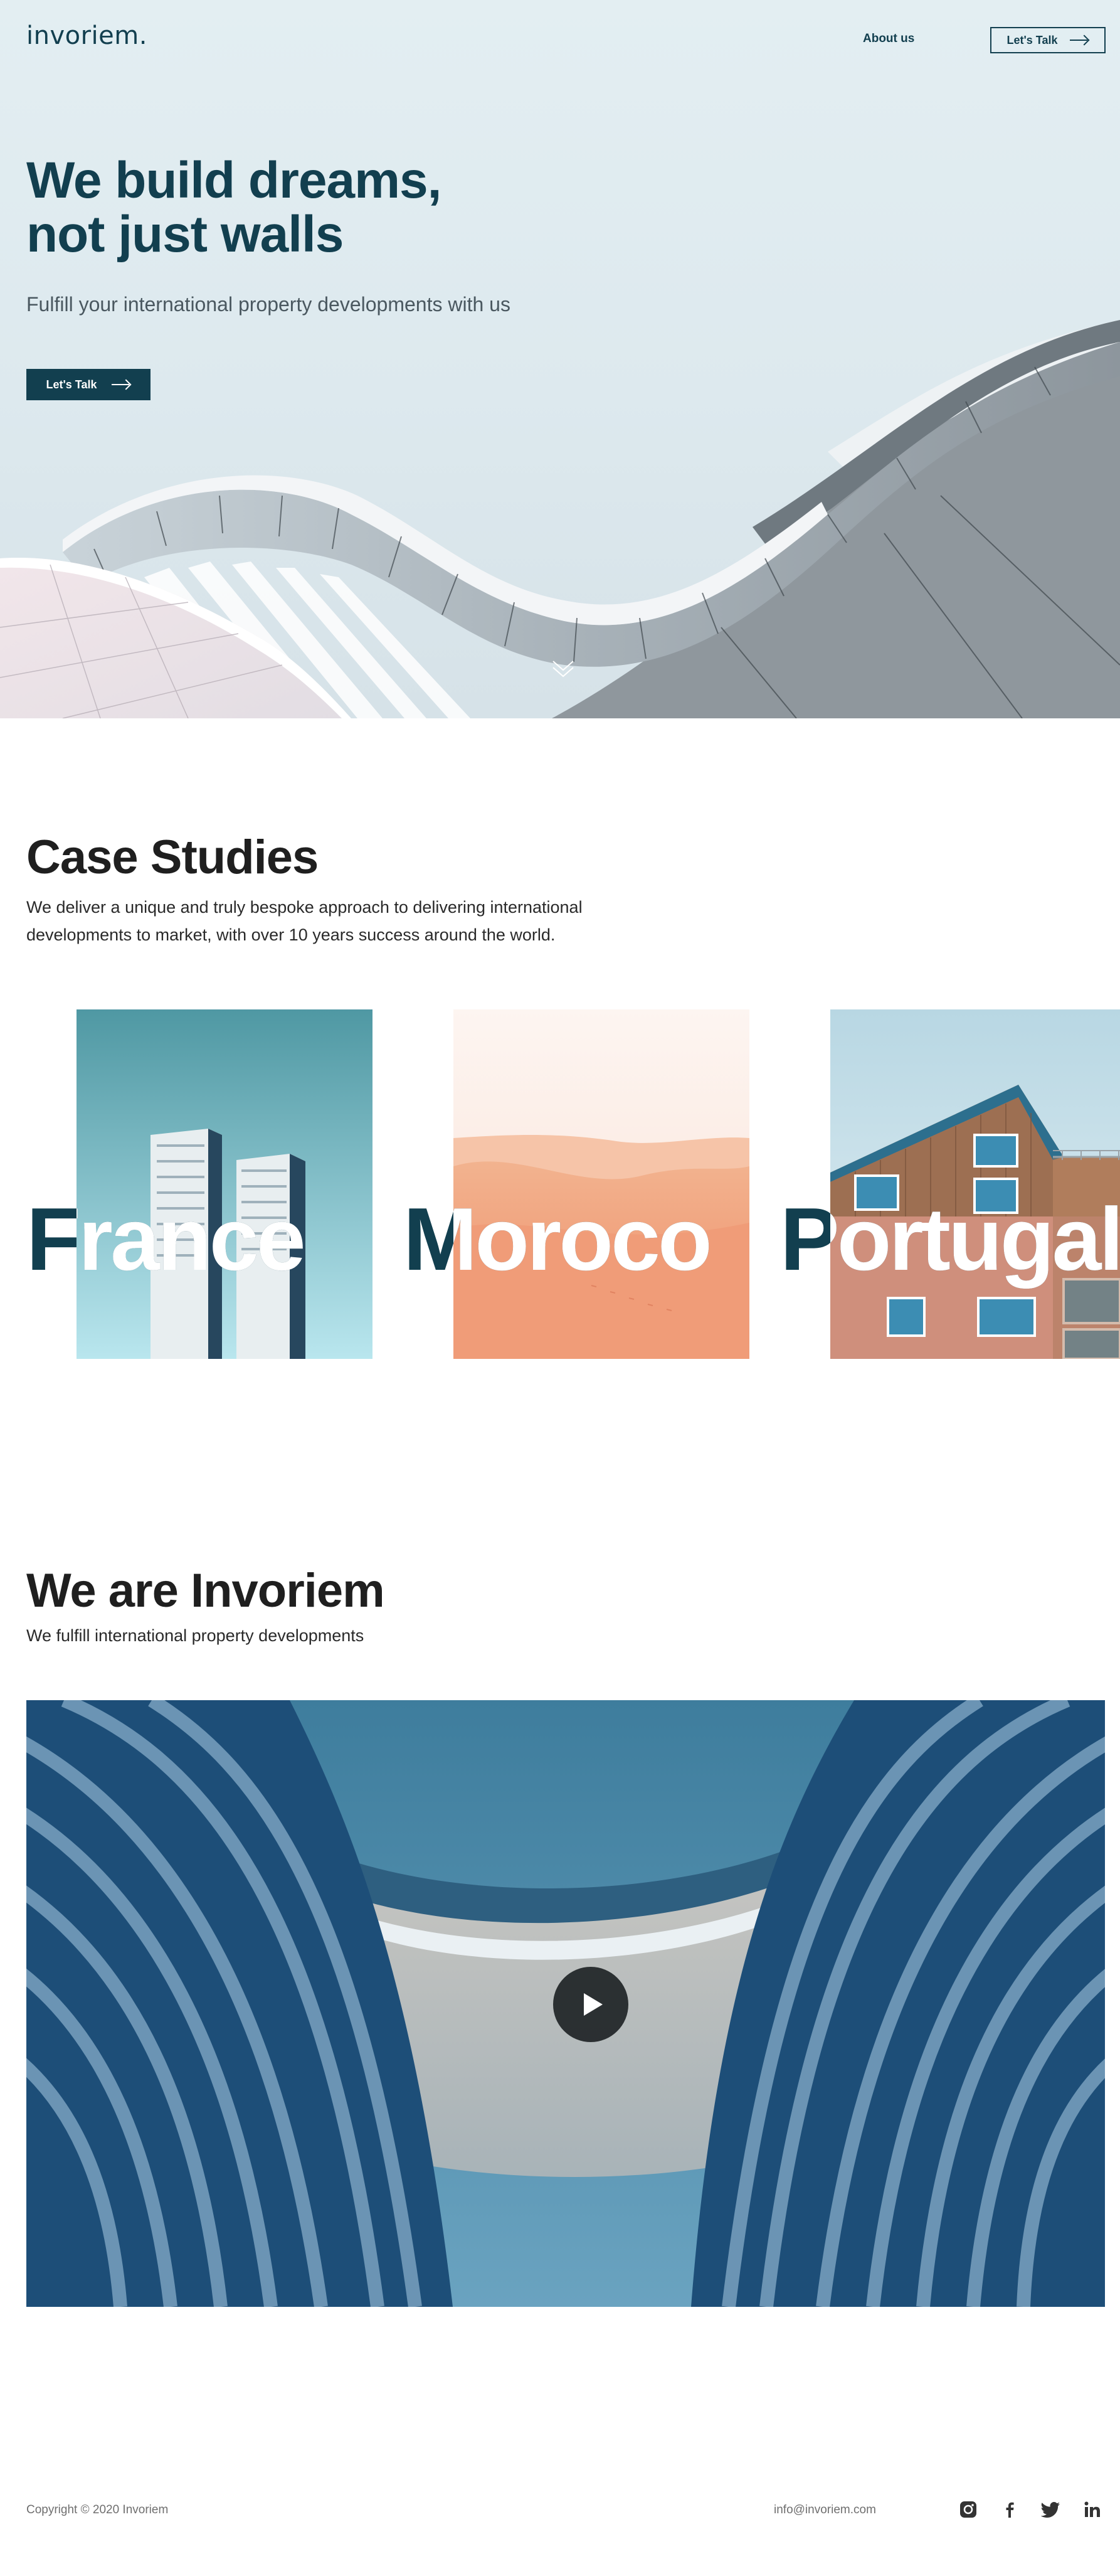 The width and height of the screenshot is (1120, 2576). Describe the element at coordinates (1051, 2509) in the screenshot. I see `twitter-icon` at that location.